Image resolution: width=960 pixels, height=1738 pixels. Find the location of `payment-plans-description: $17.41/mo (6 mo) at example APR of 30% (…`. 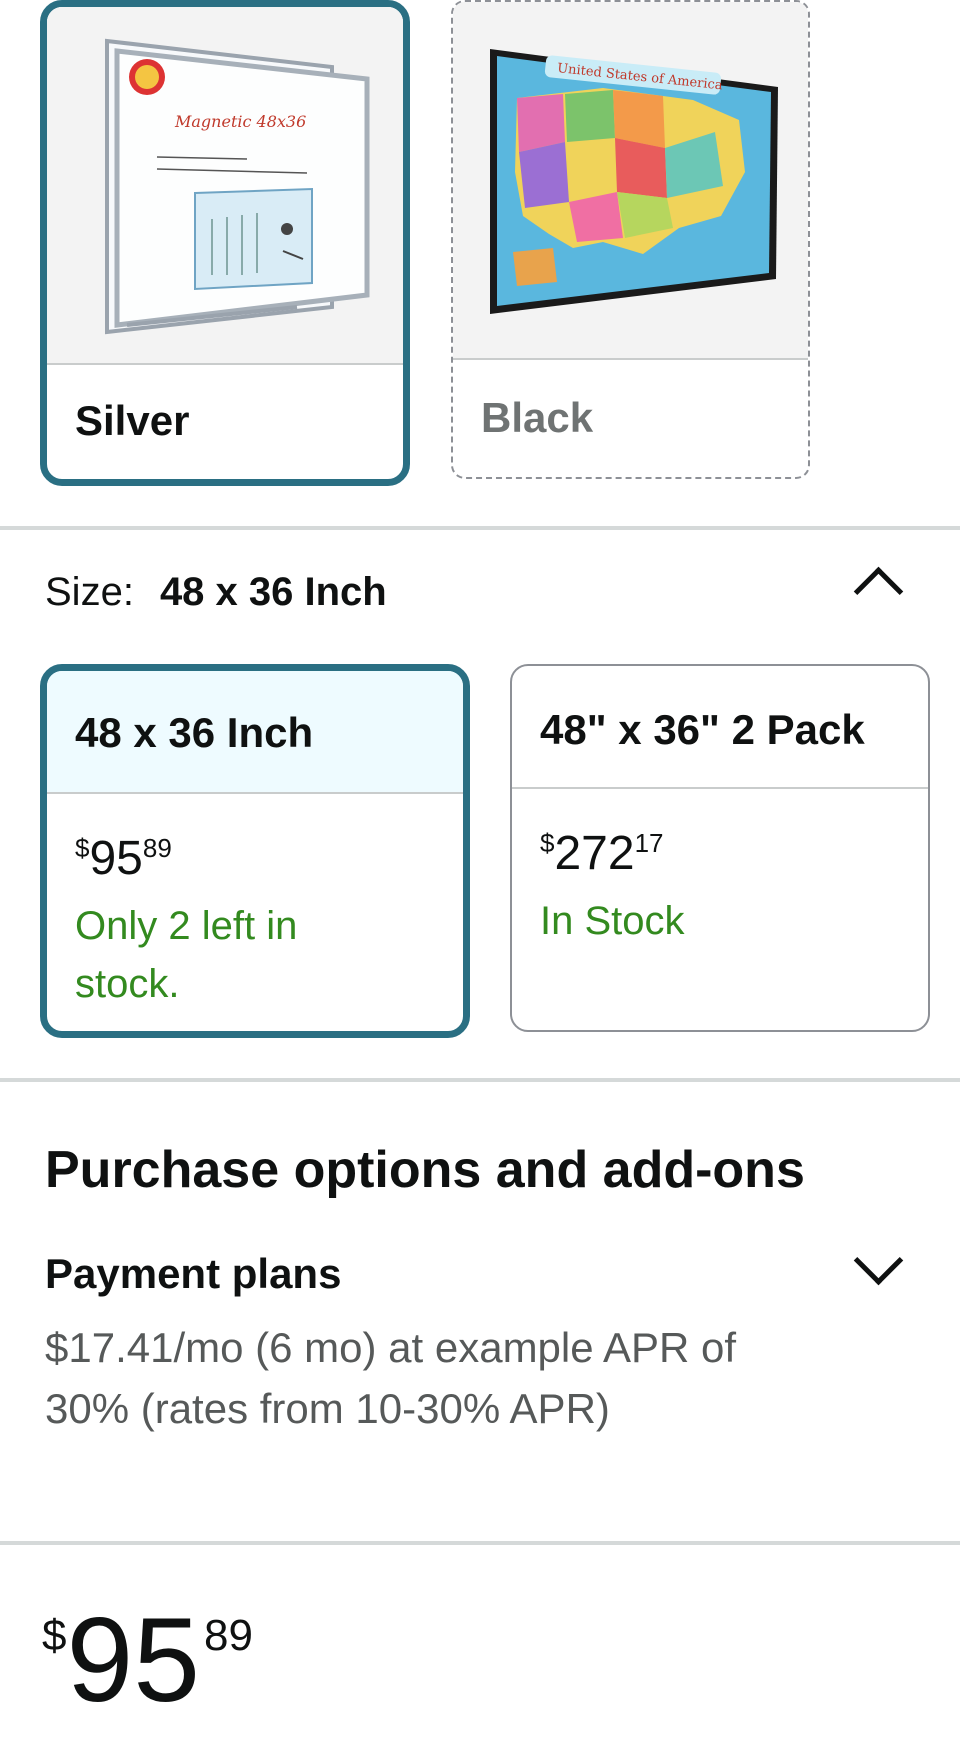

payment-plans-description: $17.41/mo (6 mo) at example APR of 30% (… is located at coordinates (391, 1378).